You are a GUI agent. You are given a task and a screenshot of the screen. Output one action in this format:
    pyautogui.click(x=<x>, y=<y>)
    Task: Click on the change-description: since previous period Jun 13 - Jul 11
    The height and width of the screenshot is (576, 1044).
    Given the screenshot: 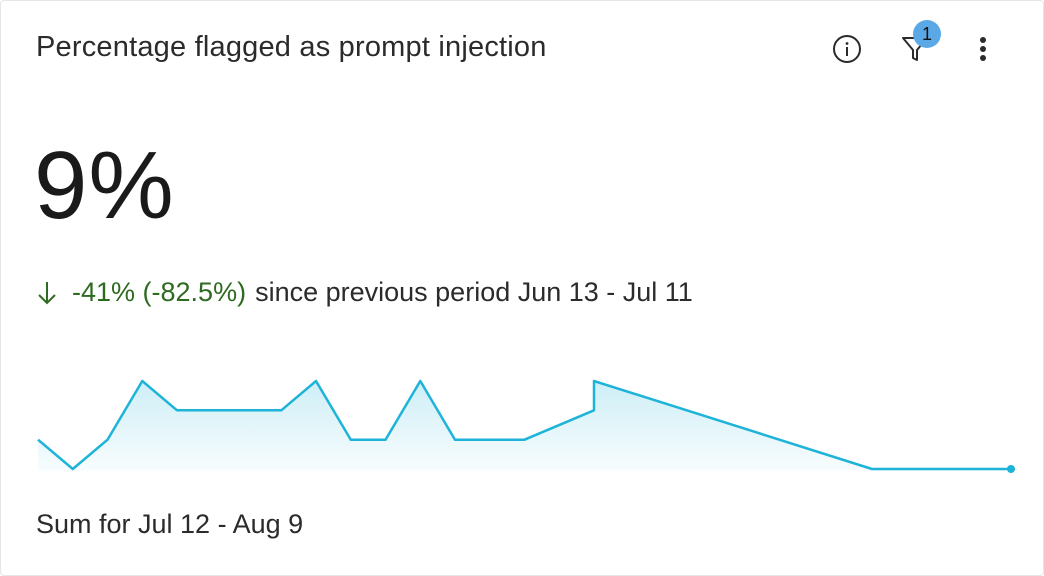 What is the action you would take?
    pyautogui.click(x=474, y=292)
    